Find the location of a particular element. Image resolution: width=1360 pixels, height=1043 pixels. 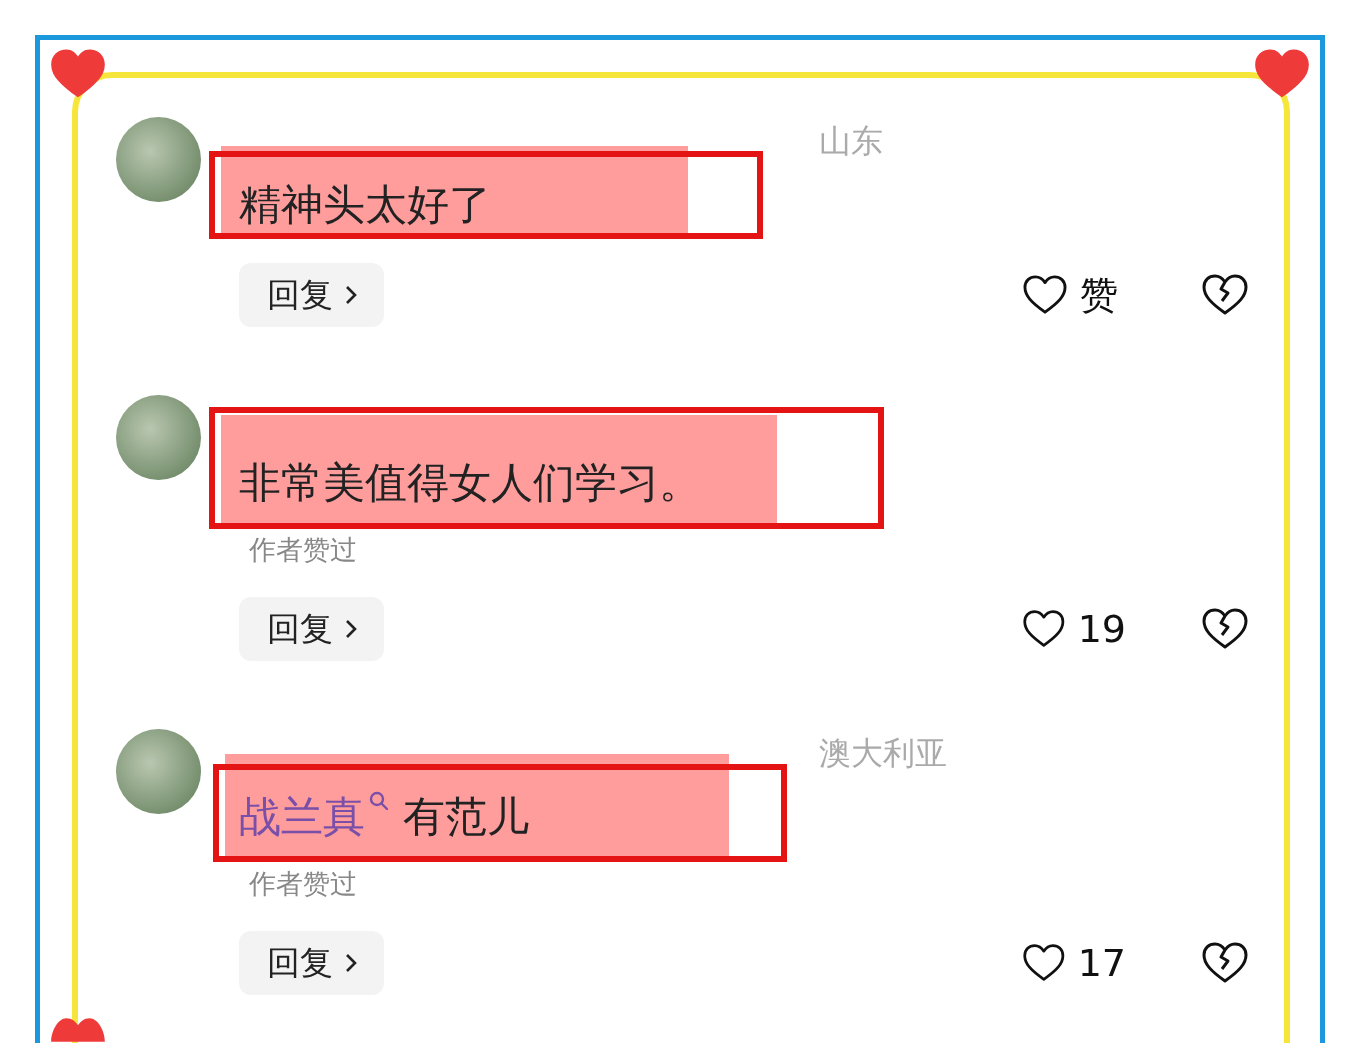

comment-text: 战兰真 有范儿 is located at coordinates (384, 817).